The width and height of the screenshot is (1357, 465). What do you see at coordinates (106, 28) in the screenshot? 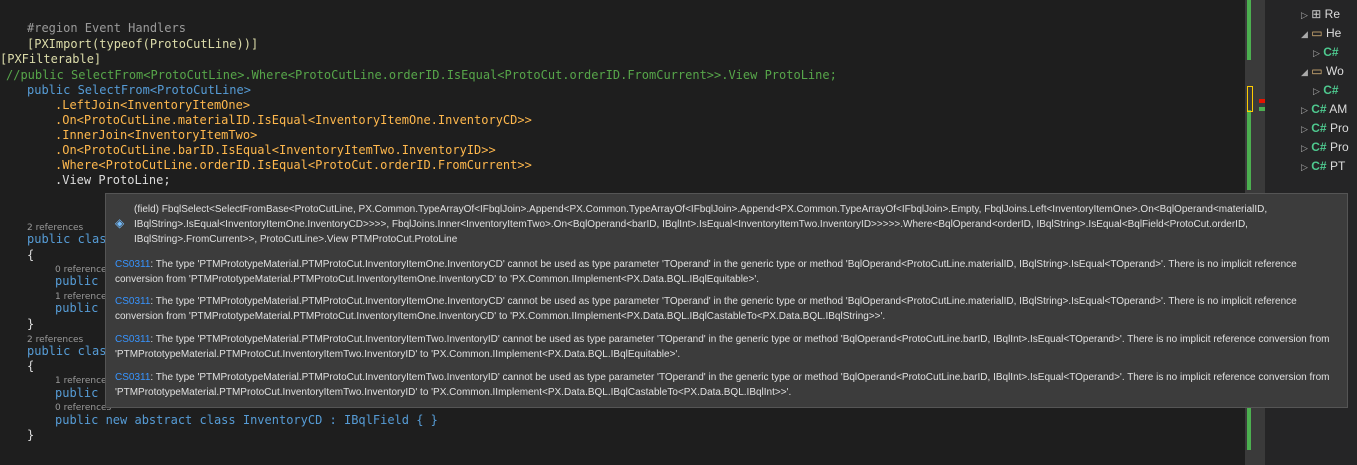
I see `code-line: #region Event Handlers` at bounding box center [106, 28].